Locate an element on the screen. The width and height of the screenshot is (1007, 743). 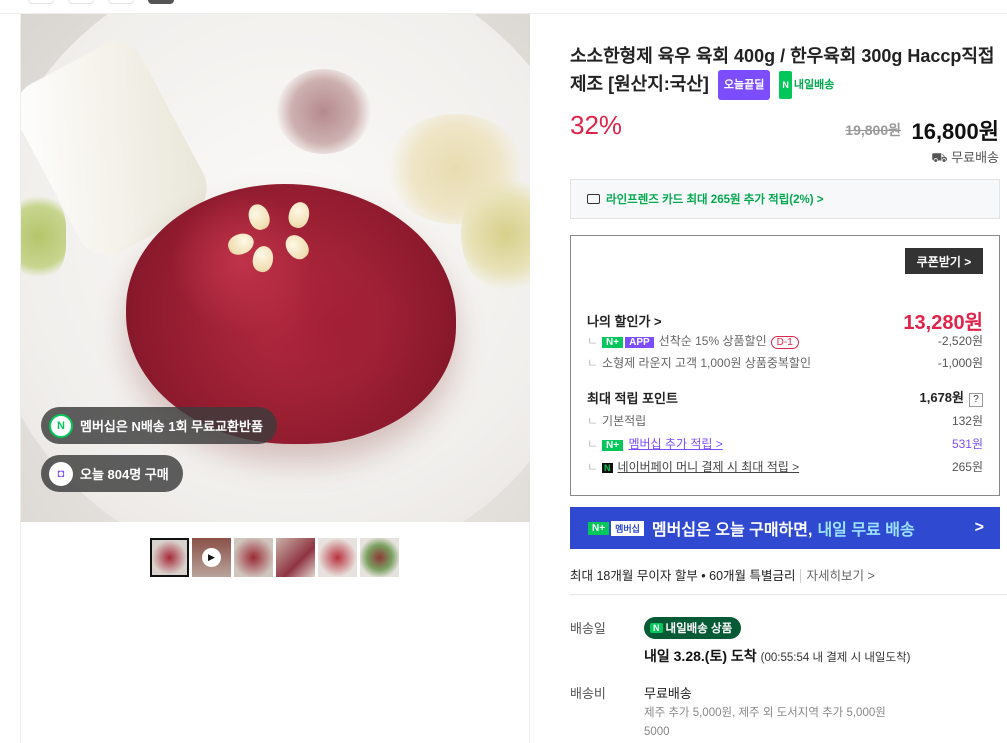
thumbnail-strip: ▶ is located at coordinates (274, 557).